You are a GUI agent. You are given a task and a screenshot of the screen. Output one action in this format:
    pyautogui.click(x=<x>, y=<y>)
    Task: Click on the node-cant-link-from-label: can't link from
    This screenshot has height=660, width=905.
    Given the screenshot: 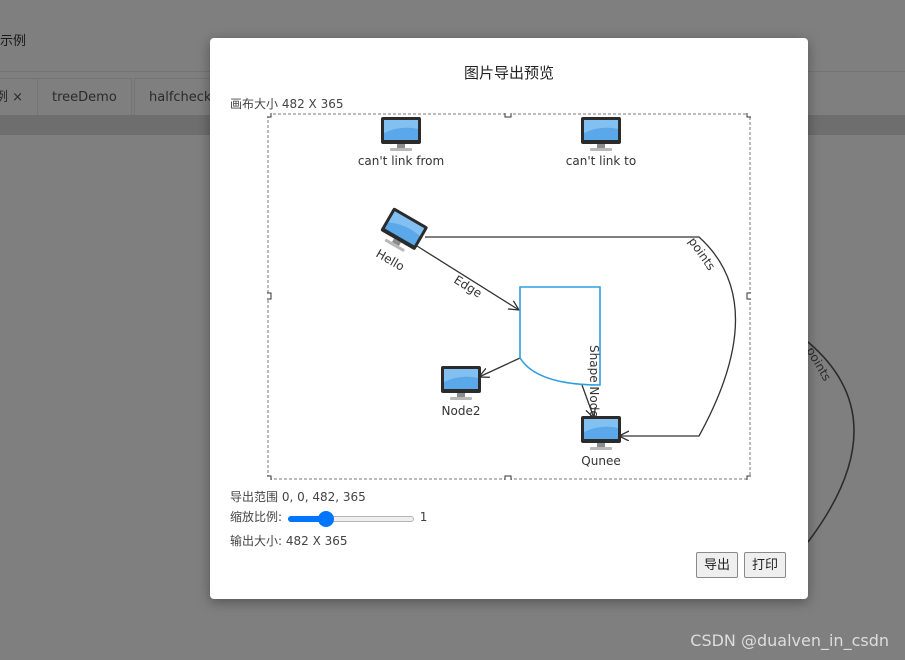 What is the action you would take?
    pyautogui.click(x=401, y=161)
    